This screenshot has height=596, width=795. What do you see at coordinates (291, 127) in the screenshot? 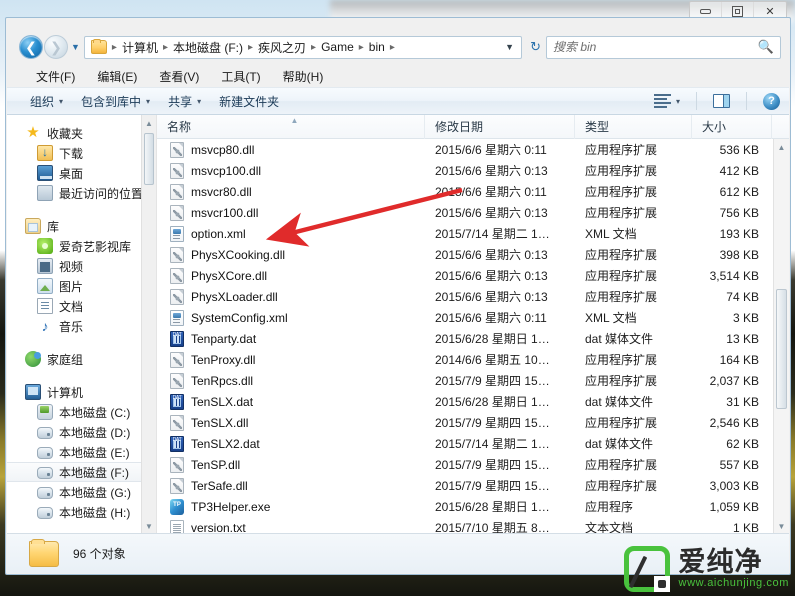
I see `column-header-name: 名称 ▲` at bounding box center [291, 127].